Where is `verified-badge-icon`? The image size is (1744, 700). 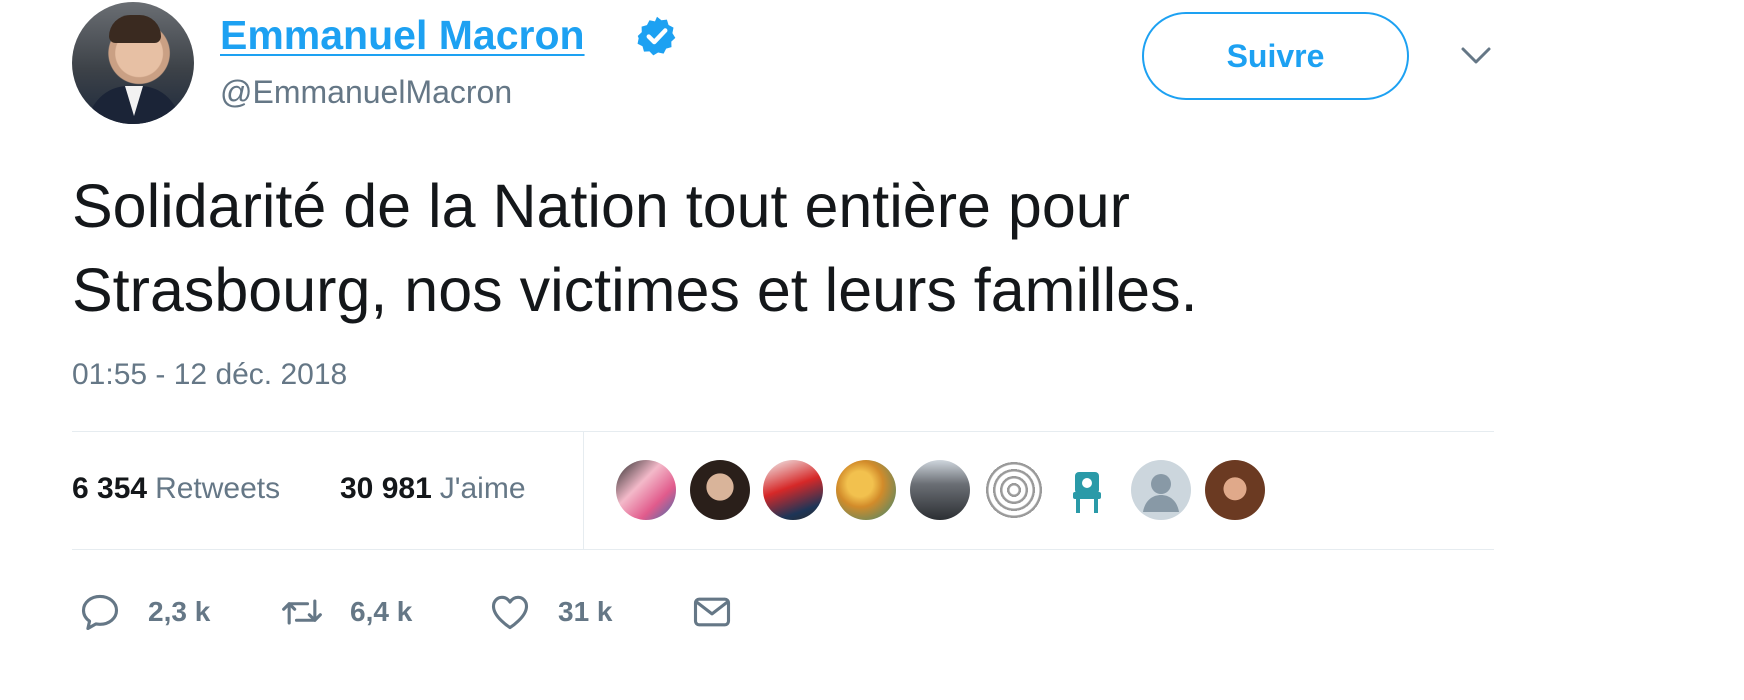 verified-badge-icon is located at coordinates (656, 36).